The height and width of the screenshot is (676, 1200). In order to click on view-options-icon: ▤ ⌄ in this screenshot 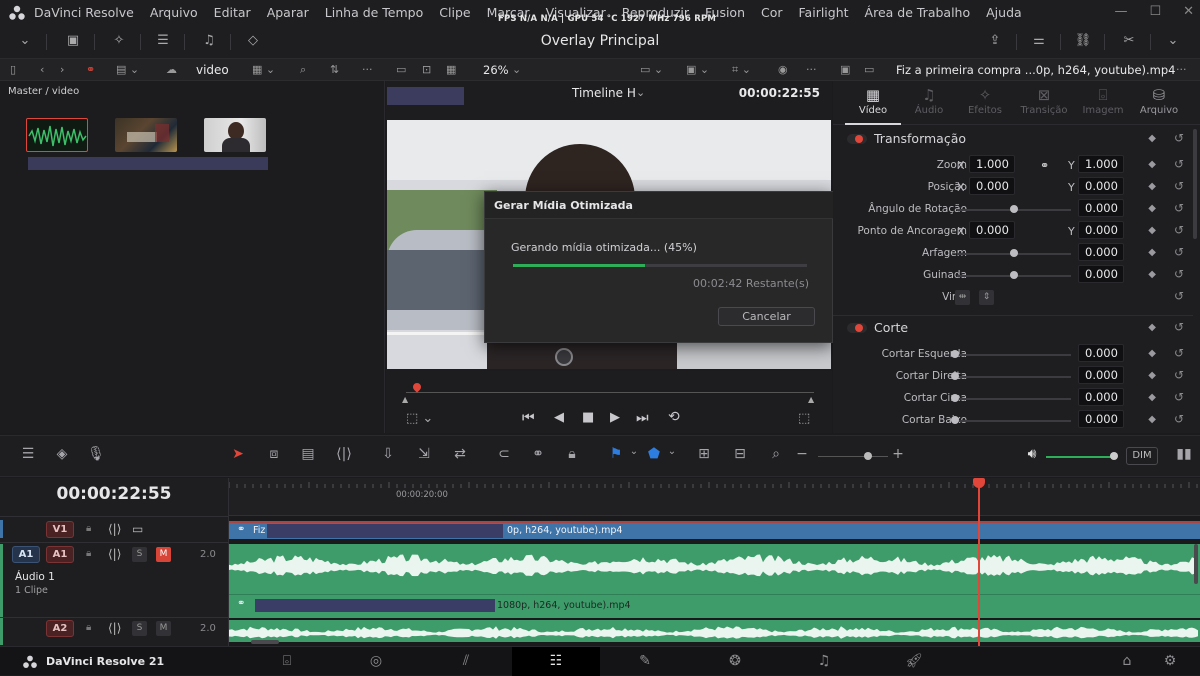, I will do `click(127, 70)`.